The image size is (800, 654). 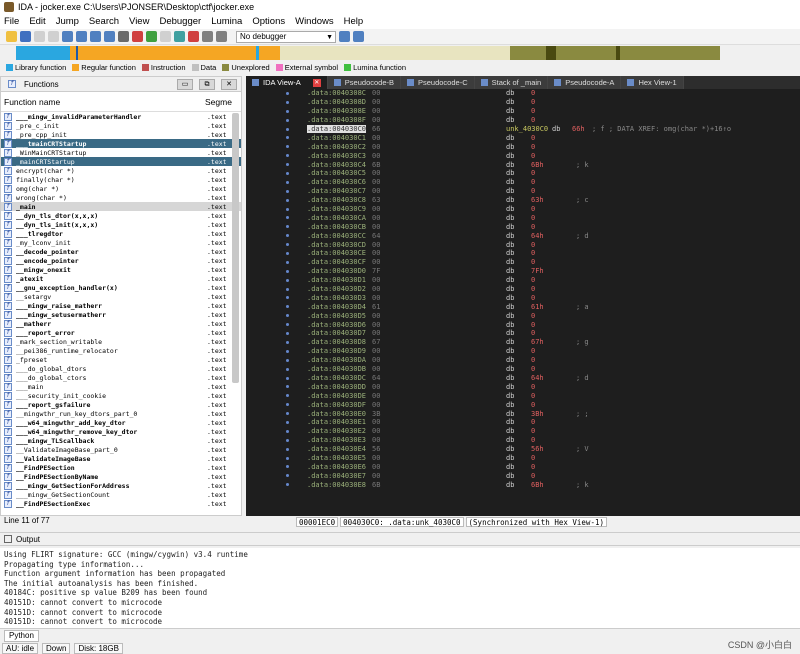 I want to click on menu-item-options: Options, so click(x=268, y=21).